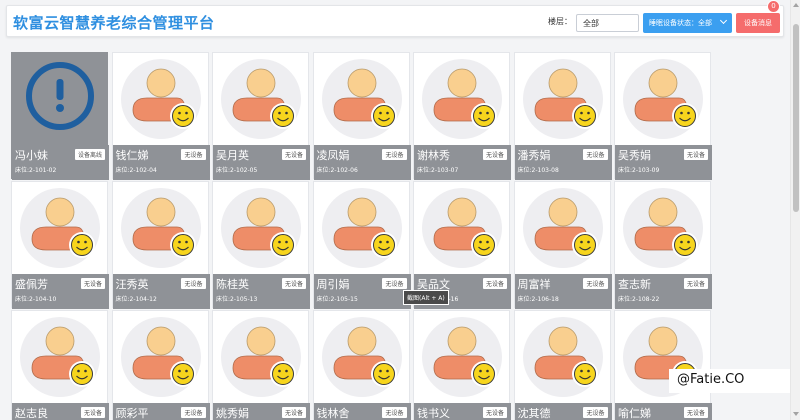 The width and height of the screenshot is (800, 420). I want to click on vertical-scrollbar, so click(795, 210).